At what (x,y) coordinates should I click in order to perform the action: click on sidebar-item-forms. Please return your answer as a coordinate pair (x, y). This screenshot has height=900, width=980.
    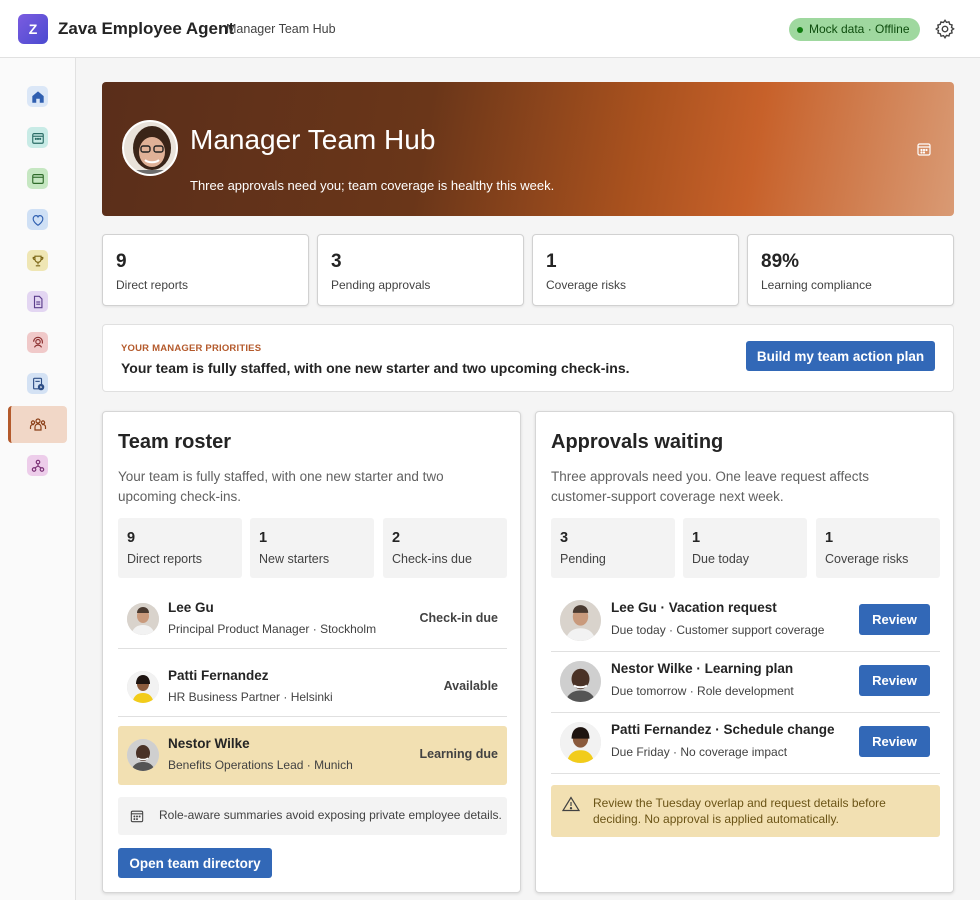
    Looking at the image, I should click on (37, 383).